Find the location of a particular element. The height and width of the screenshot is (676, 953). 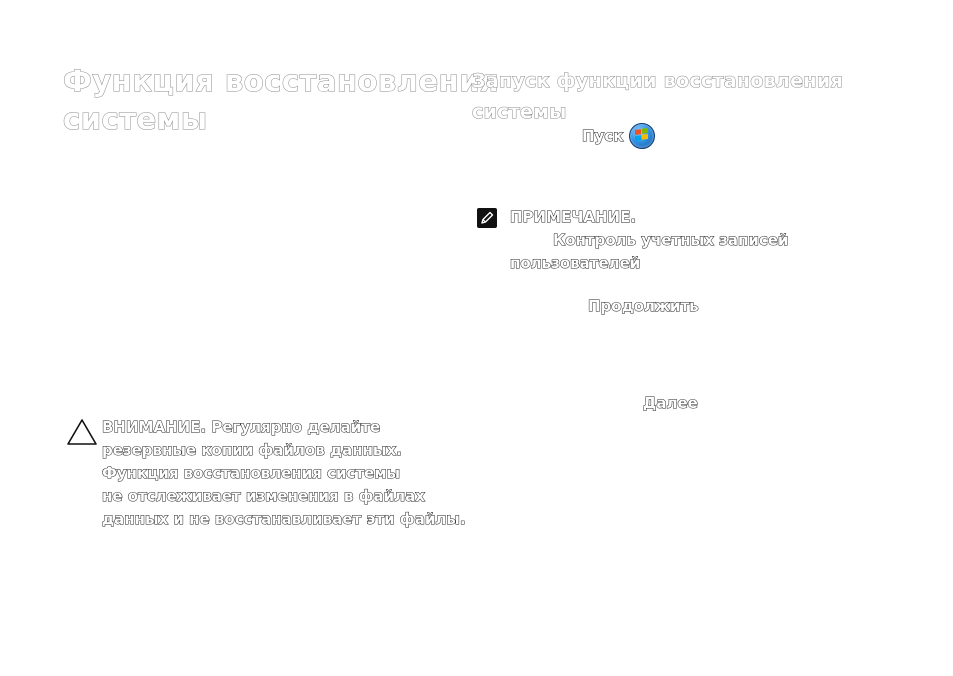

pencil-note-icon is located at coordinates (487, 218).